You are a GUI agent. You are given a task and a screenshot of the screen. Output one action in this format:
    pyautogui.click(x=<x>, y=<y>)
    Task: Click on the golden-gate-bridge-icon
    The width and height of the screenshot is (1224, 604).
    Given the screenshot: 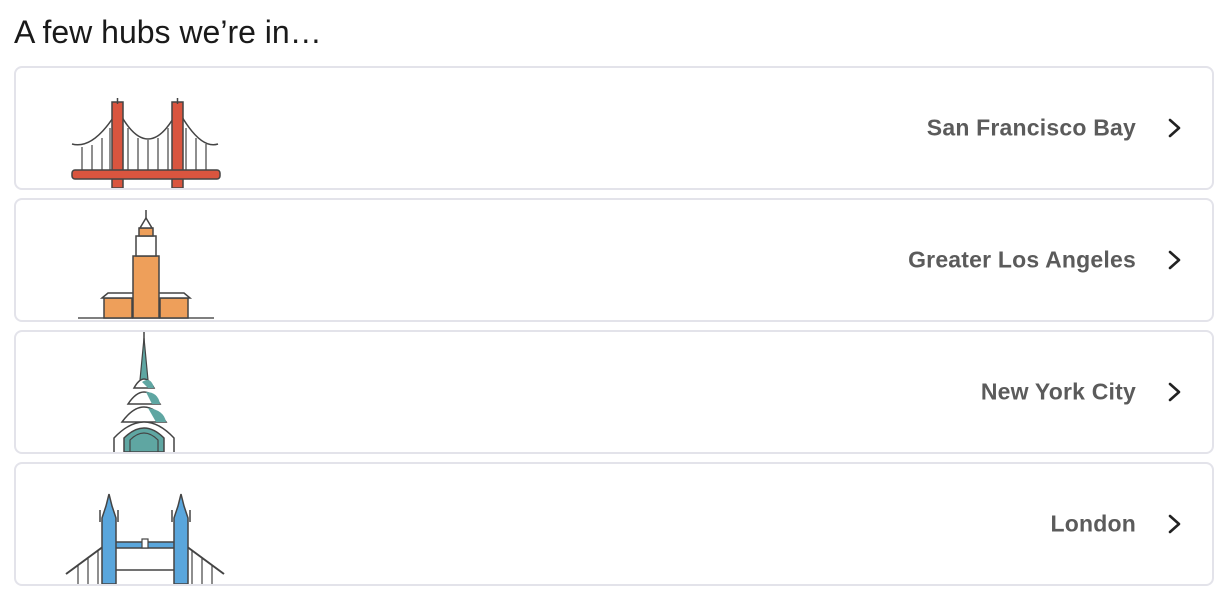 What is the action you would take?
    pyautogui.click(x=146, y=128)
    